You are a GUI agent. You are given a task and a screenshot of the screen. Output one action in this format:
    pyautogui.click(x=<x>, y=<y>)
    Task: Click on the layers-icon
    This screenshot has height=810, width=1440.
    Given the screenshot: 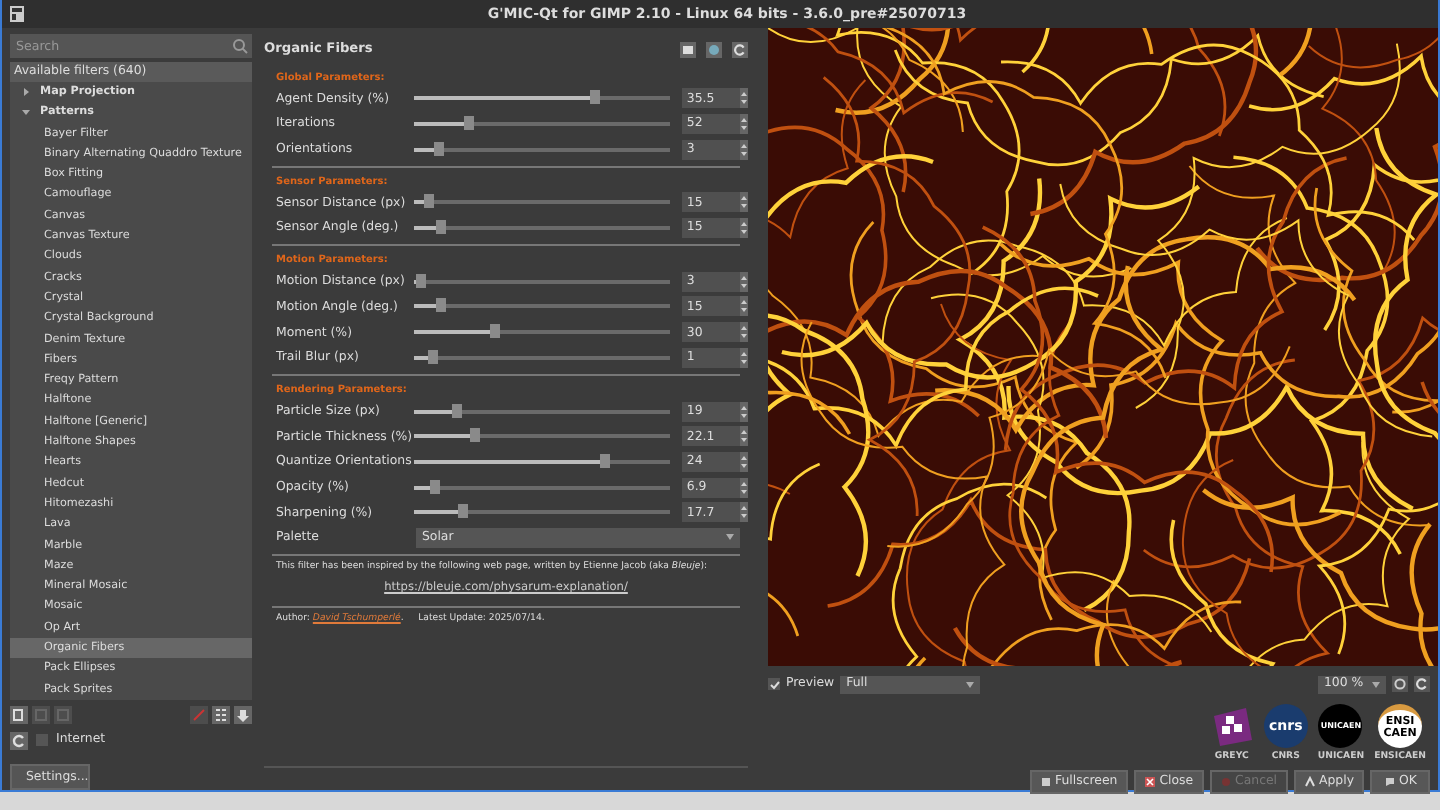 What is the action you would take?
    pyautogui.click(x=688, y=50)
    